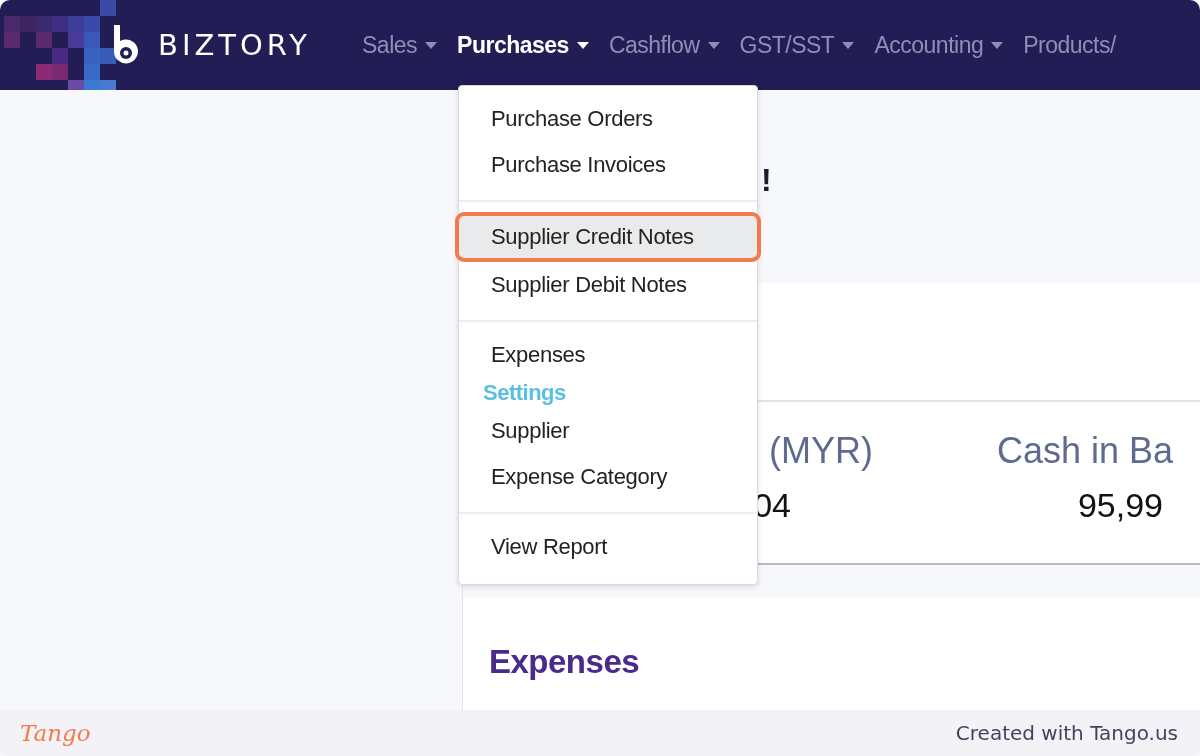 The height and width of the screenshot is (756, 1200). What do you see at coordinates (608, 119) in the screenshot?
I see `menu-item: Purchase Orders` at bounding box center [608, 119].